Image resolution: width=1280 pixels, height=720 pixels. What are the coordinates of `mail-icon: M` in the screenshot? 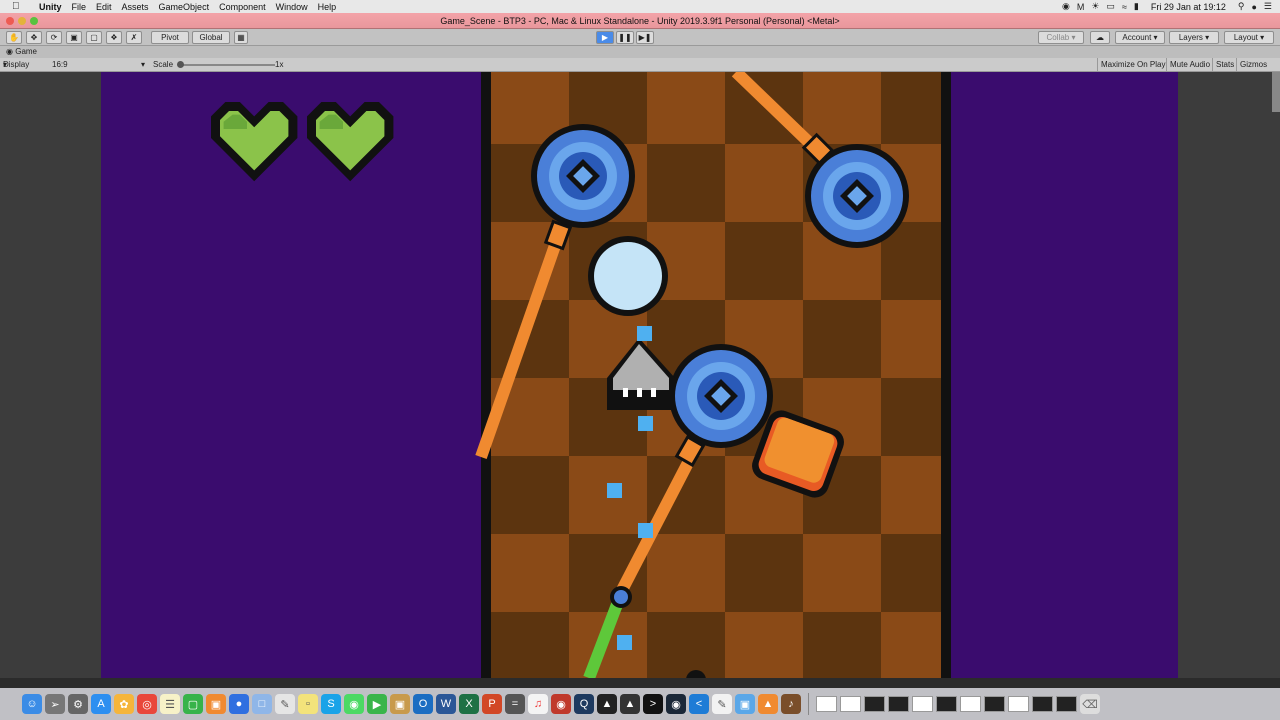 It's located at (1081, 7).